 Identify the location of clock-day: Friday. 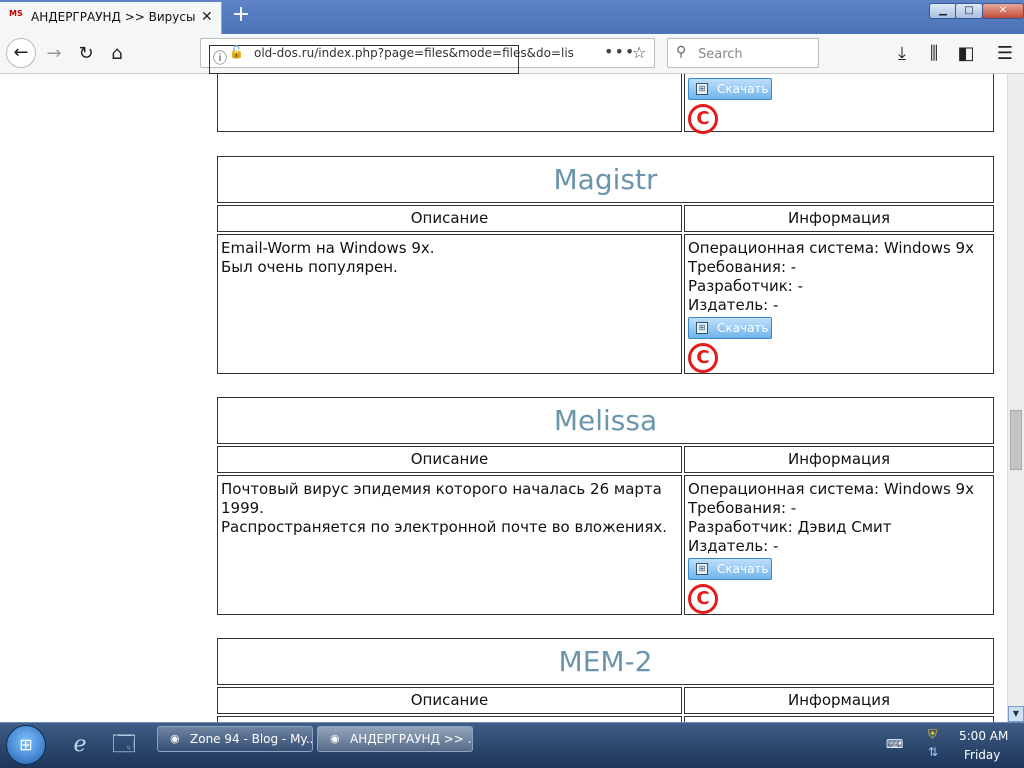
(982, 755).